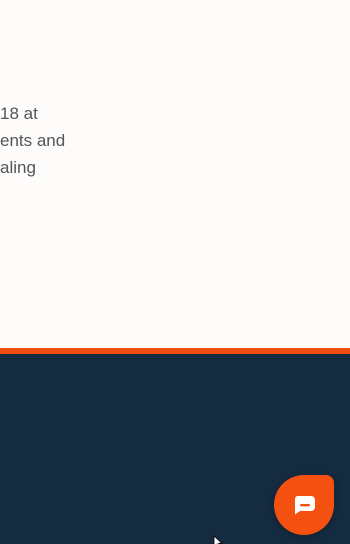 The width and height of the screenshot is (350, 544). I want to click on chat-launcher-button, so click(304, 505).